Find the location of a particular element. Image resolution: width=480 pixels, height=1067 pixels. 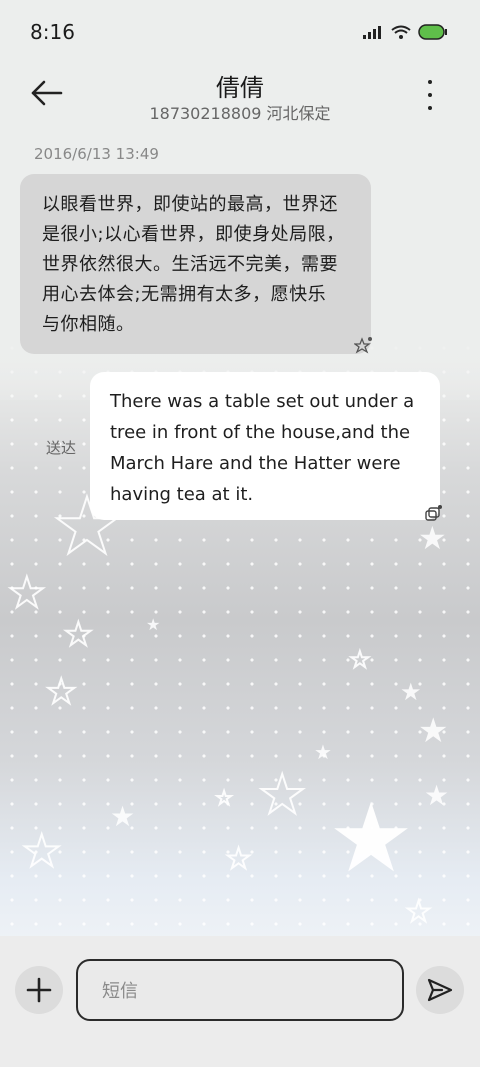

message-line: 是很小;以心看世界，即使身处局限， is located at coordinates (193, 234).